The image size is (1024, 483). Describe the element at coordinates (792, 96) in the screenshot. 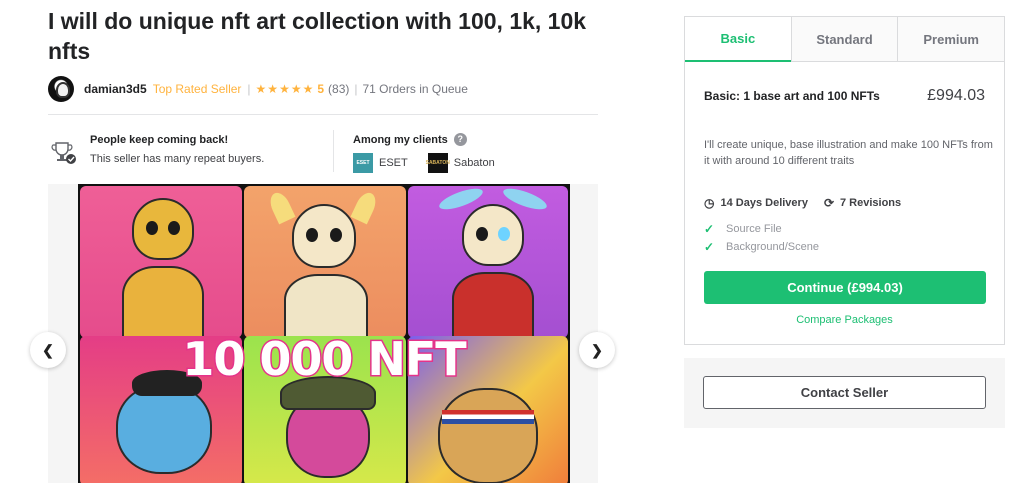

I see `package-name: Basic: 1 base art and 100 NFTs` at that location.